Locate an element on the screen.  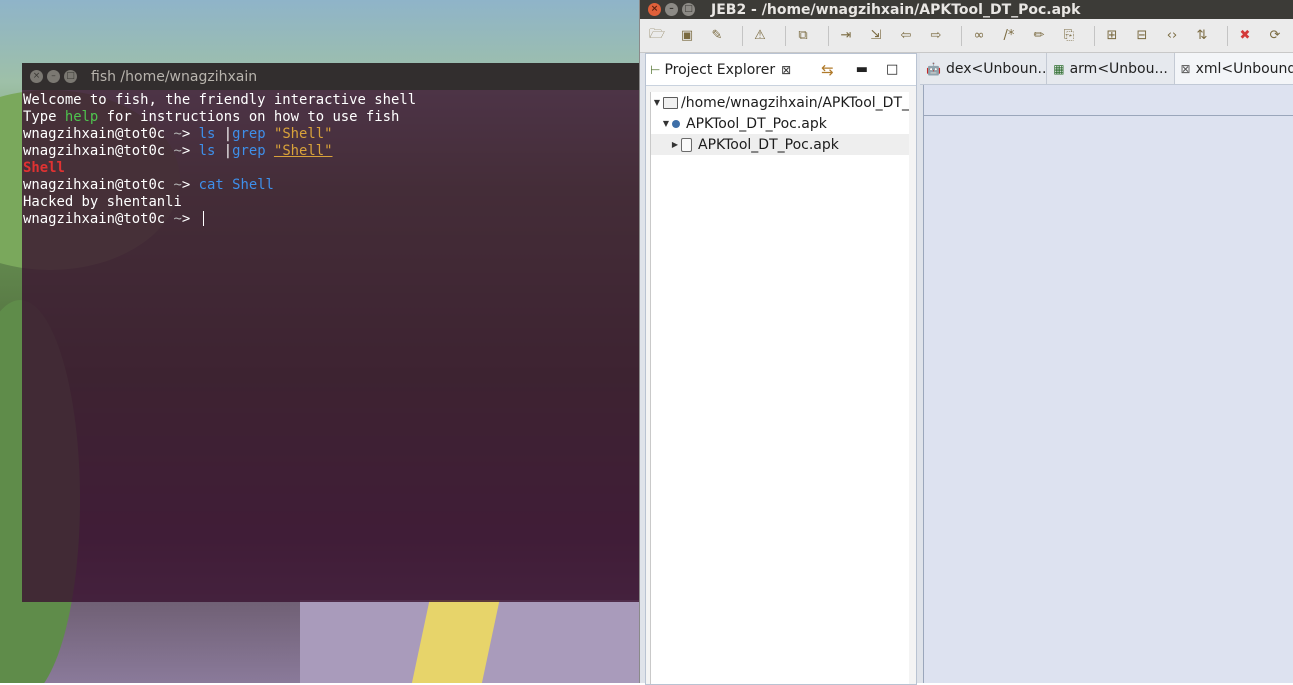
grid-alt-icon: ⊟ is located at coordinates (1142, 36).